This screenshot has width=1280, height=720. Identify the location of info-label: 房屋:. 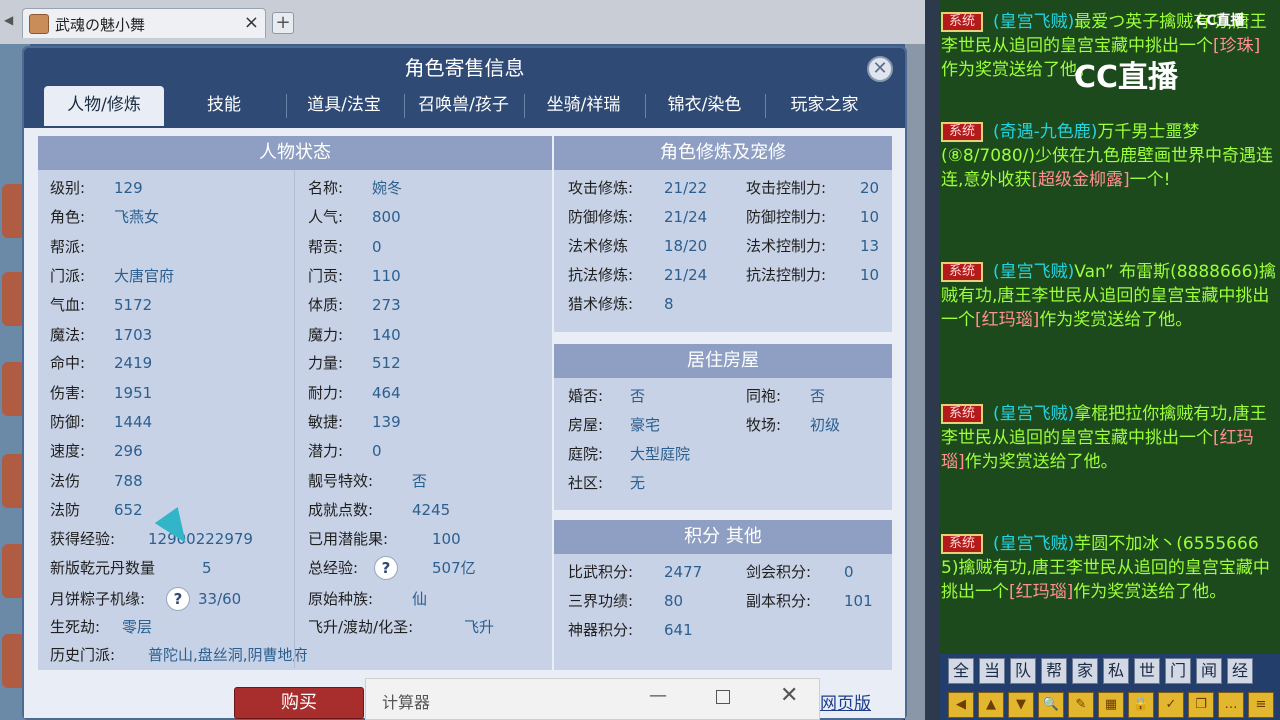
(586, 425).